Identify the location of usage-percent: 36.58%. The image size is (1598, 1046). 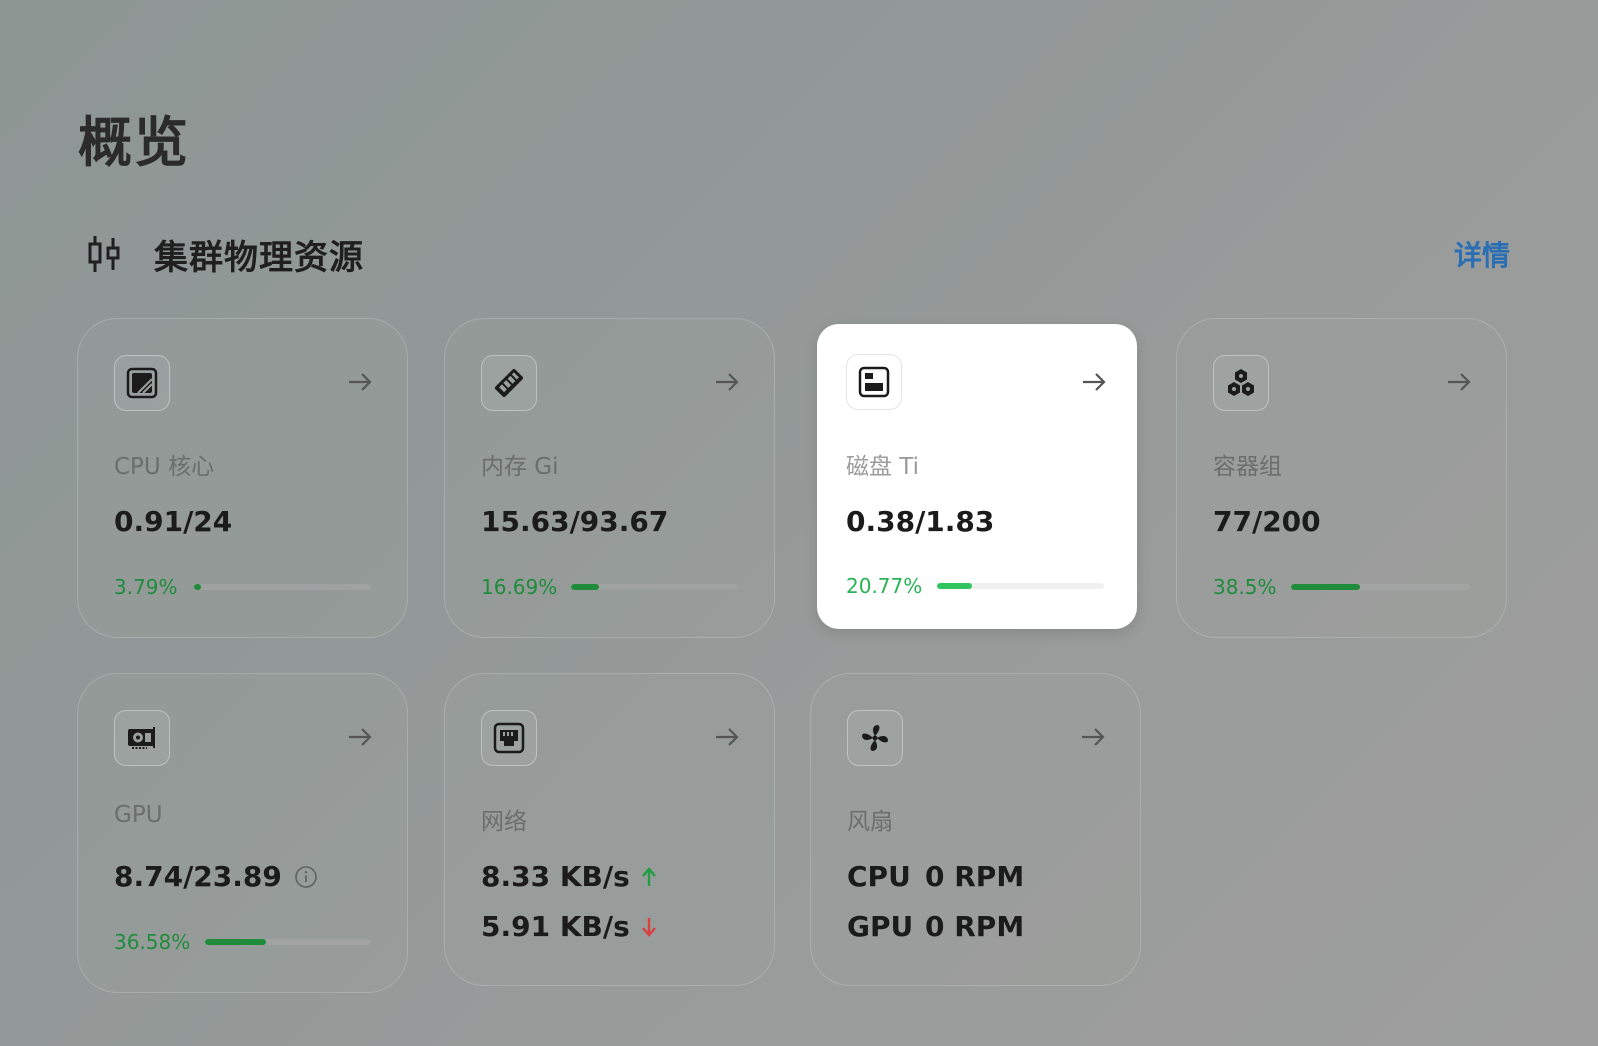
(152, 942).